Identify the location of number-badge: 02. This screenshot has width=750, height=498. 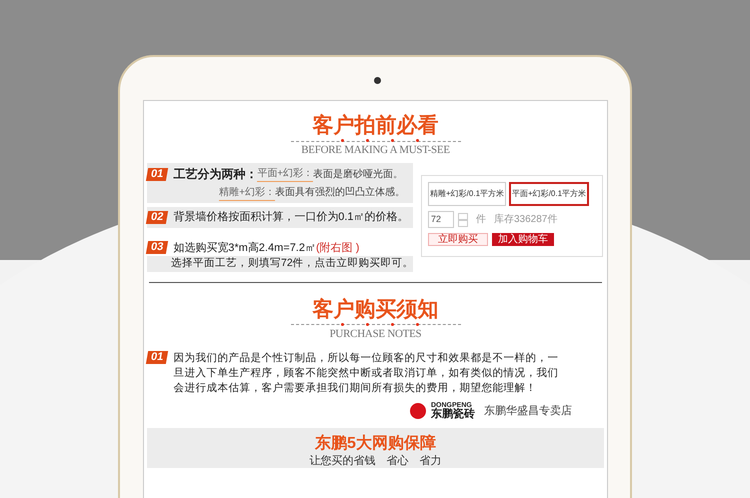
(157, 217).